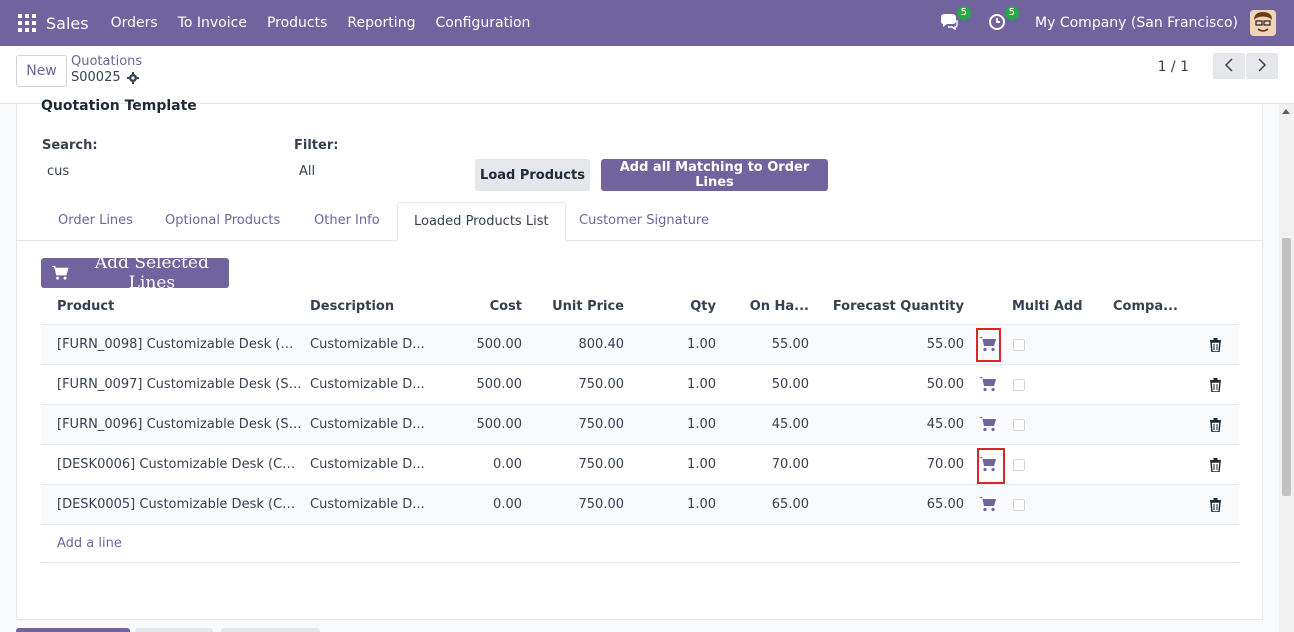 Image resolution: width=1294 pixels, height=632 pixels. Describe the element at coordinates (945, 344) in the screenshot. I see `cell-forecast: 55.00` at that location.